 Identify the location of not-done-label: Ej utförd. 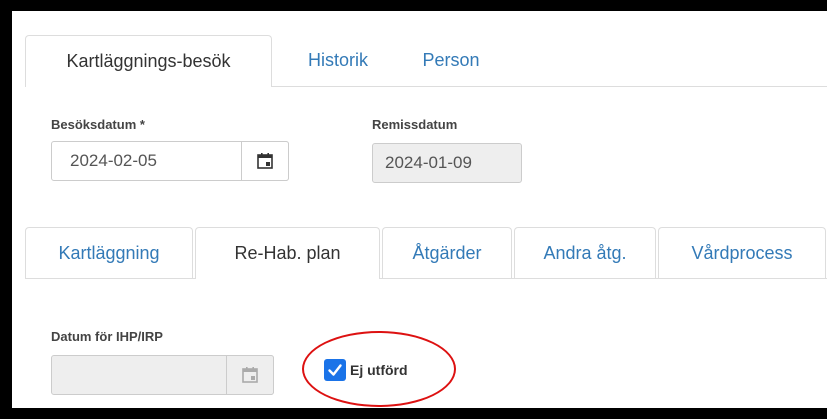
(379, 370).